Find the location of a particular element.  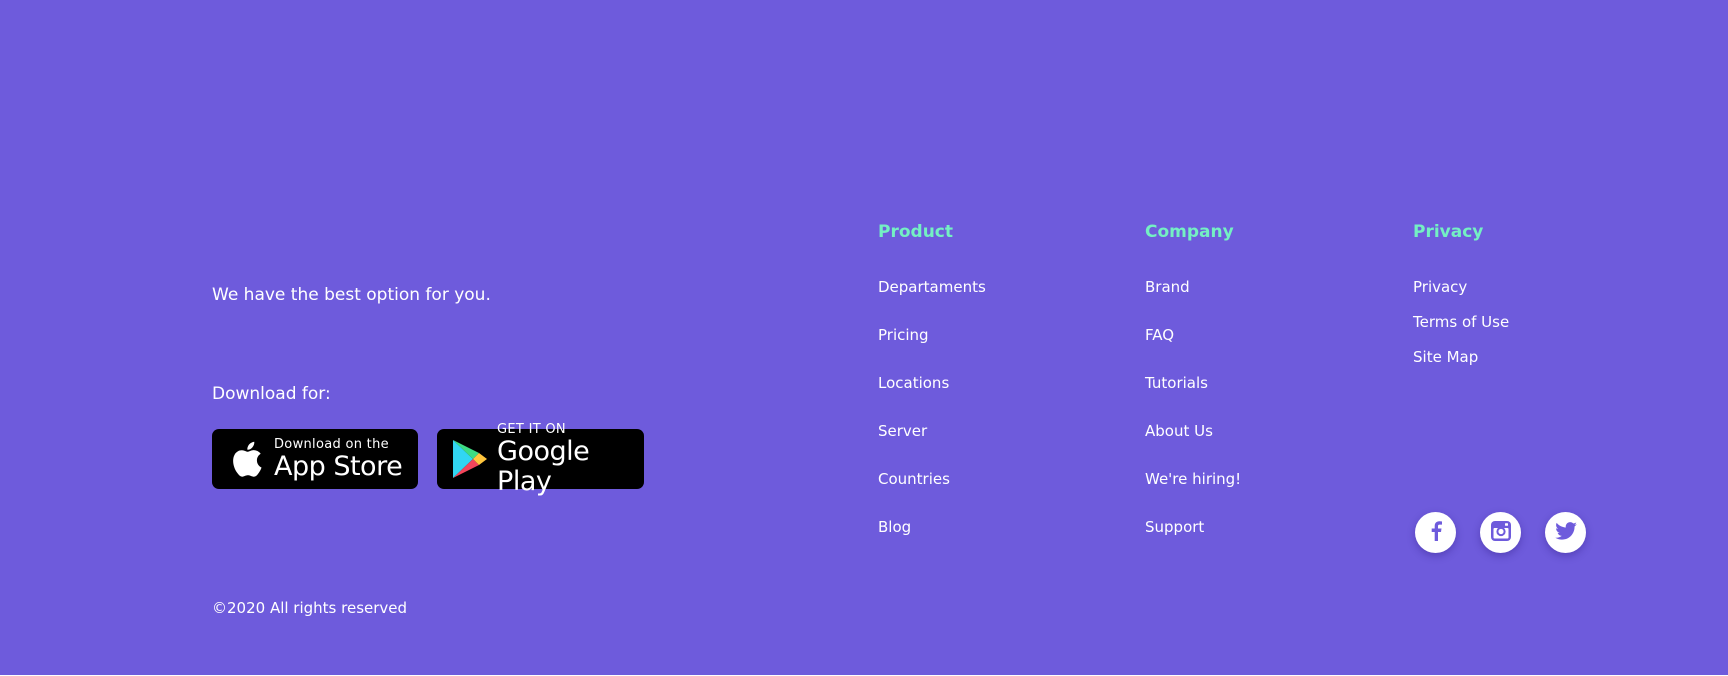

instagram-icon is located at coordinates (1501, 533).